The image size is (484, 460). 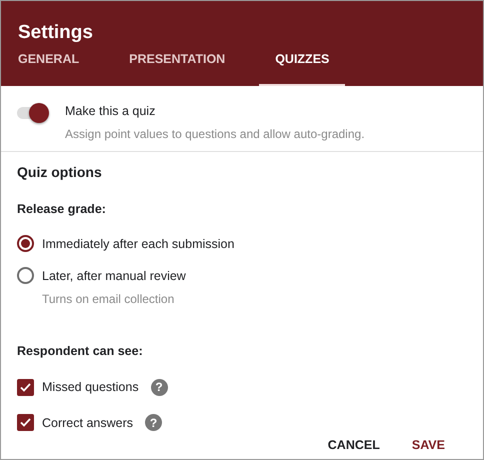 I want to click on radio-description: Turns on email collection, so click(x=109, y=299).